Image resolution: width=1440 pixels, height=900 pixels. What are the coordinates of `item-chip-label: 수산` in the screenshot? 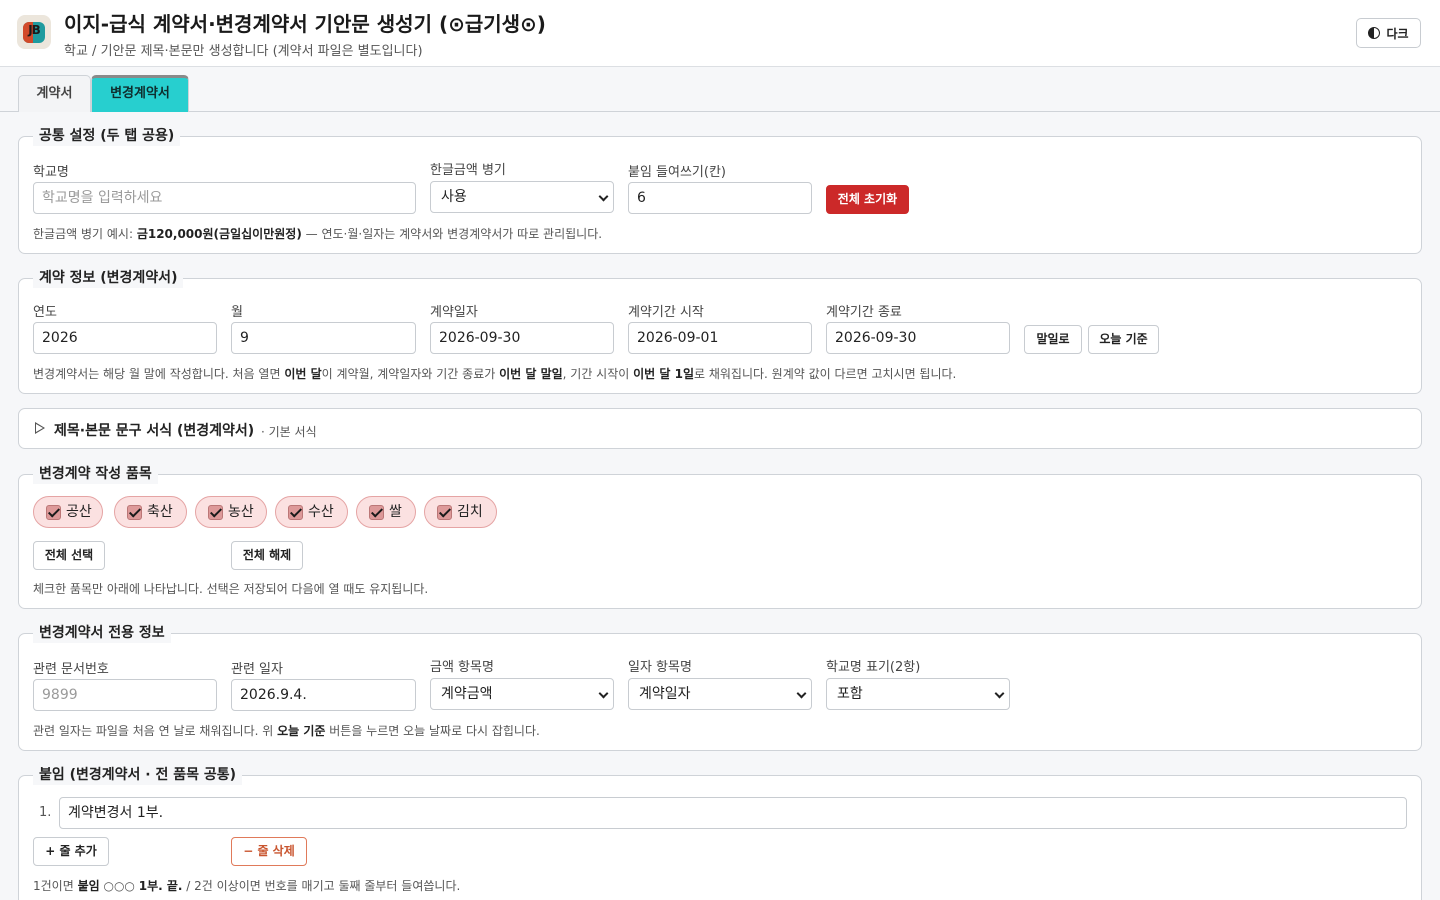 It's located at (321, 512).